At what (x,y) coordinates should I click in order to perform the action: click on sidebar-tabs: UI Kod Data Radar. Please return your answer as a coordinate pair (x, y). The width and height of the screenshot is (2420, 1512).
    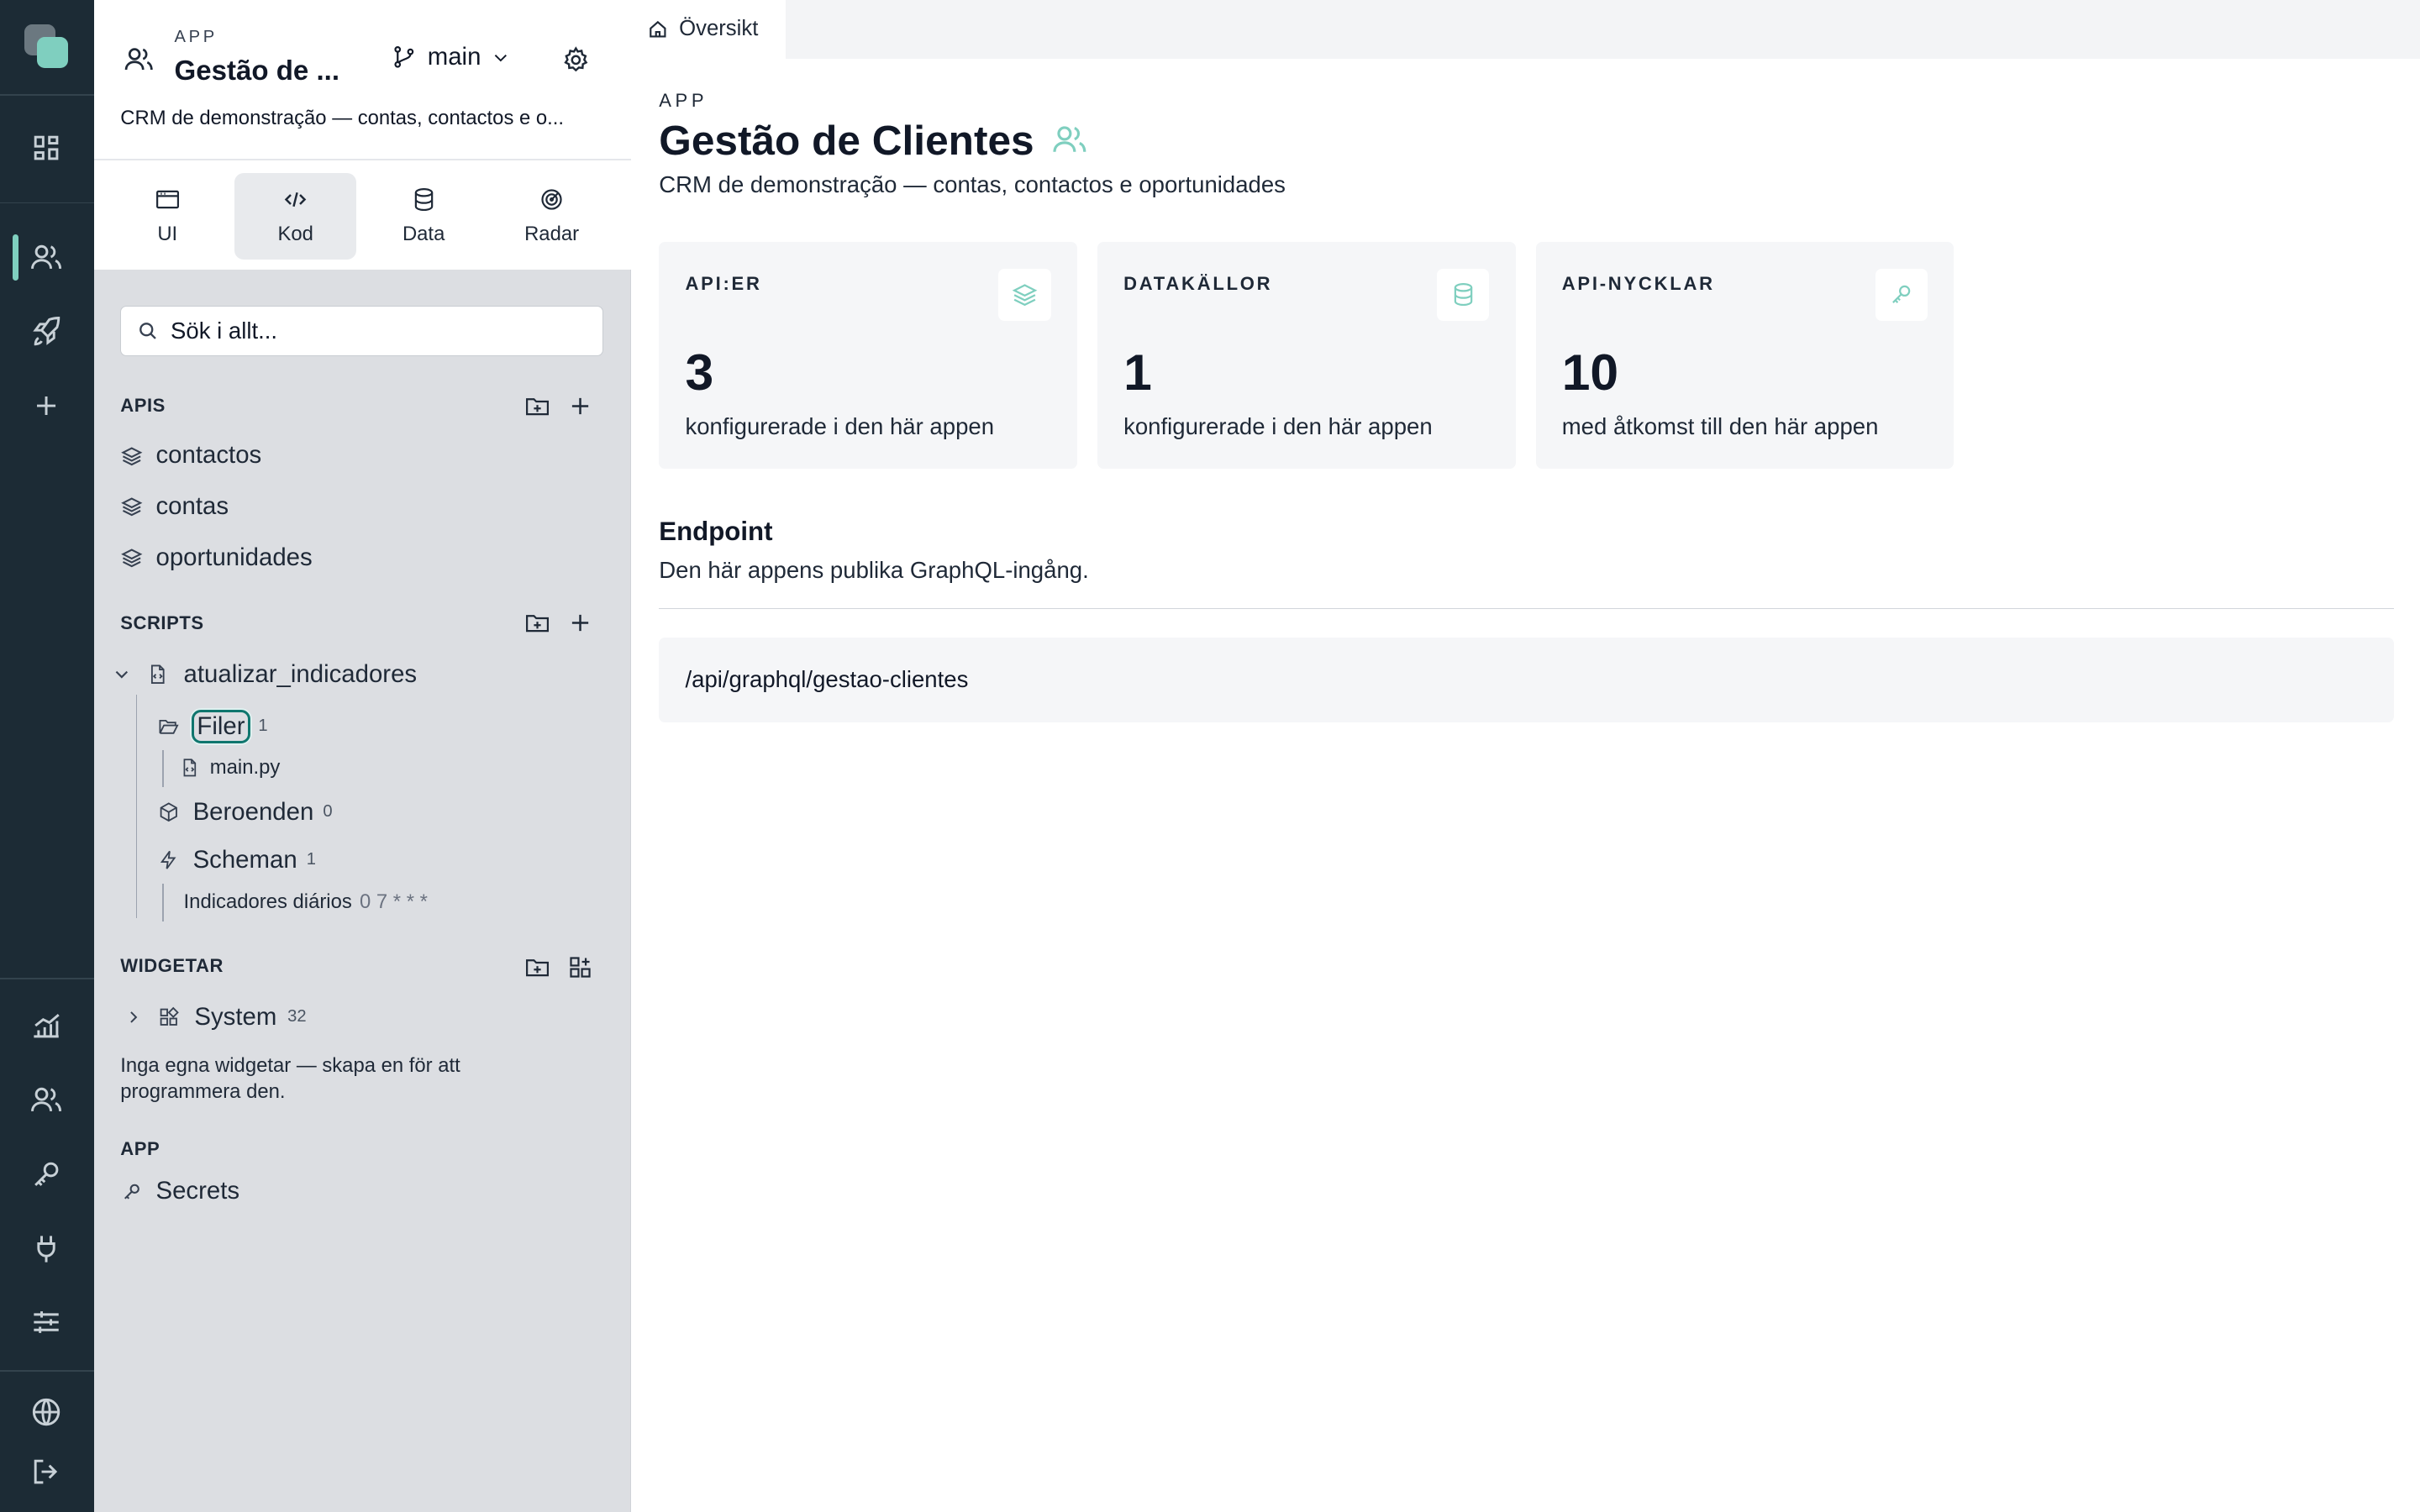
    Looking at the image, I should click on (363, 216).